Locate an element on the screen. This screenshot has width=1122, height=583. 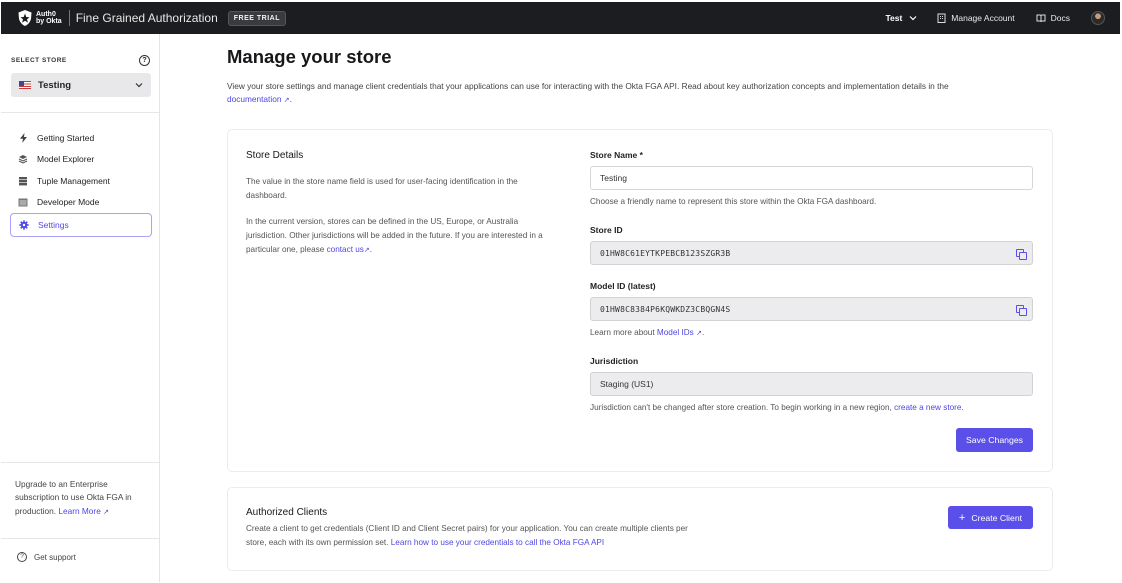
book-icon is located at coordinates (1041, 18).